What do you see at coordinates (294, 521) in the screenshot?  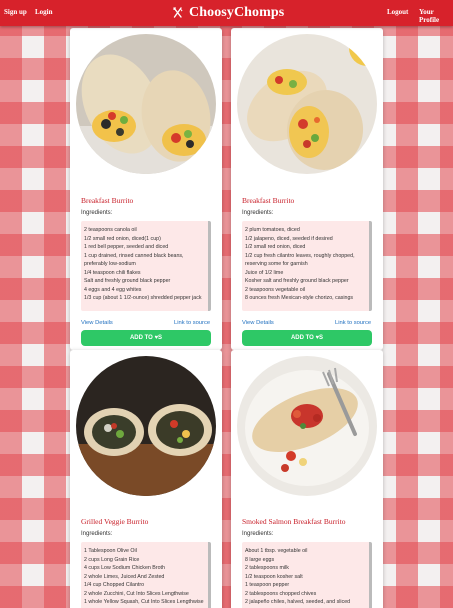 I see `recipe-title: Smoked Salmon Breakfast Burrito` at bounding box center [294, 521].